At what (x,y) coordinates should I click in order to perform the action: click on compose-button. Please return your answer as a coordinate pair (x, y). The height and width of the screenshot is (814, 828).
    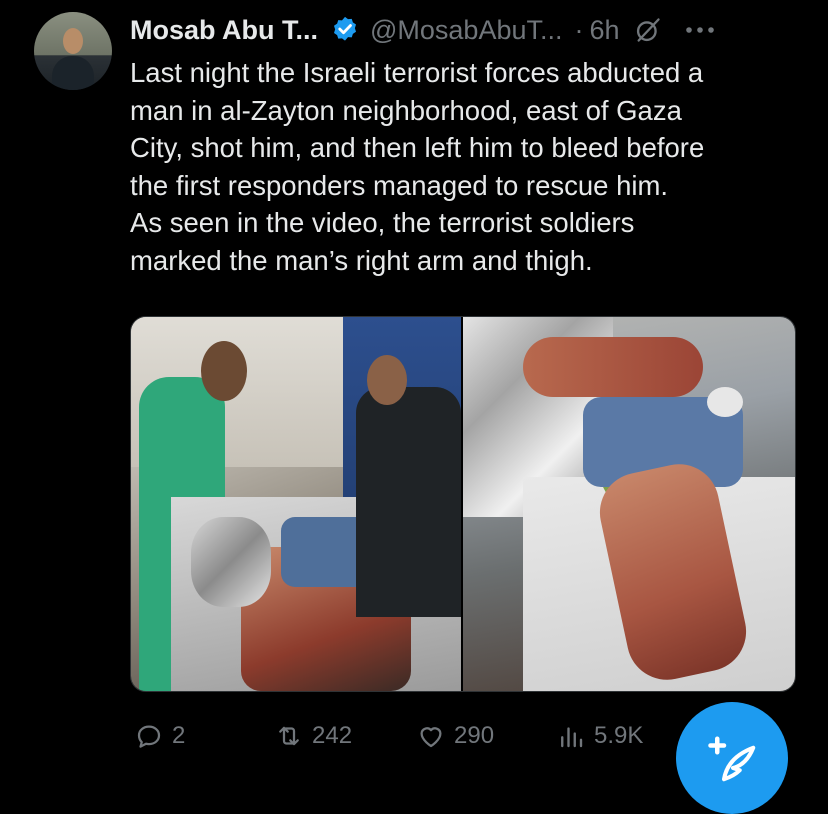
    Looking at the image, I should click on (732, 758).